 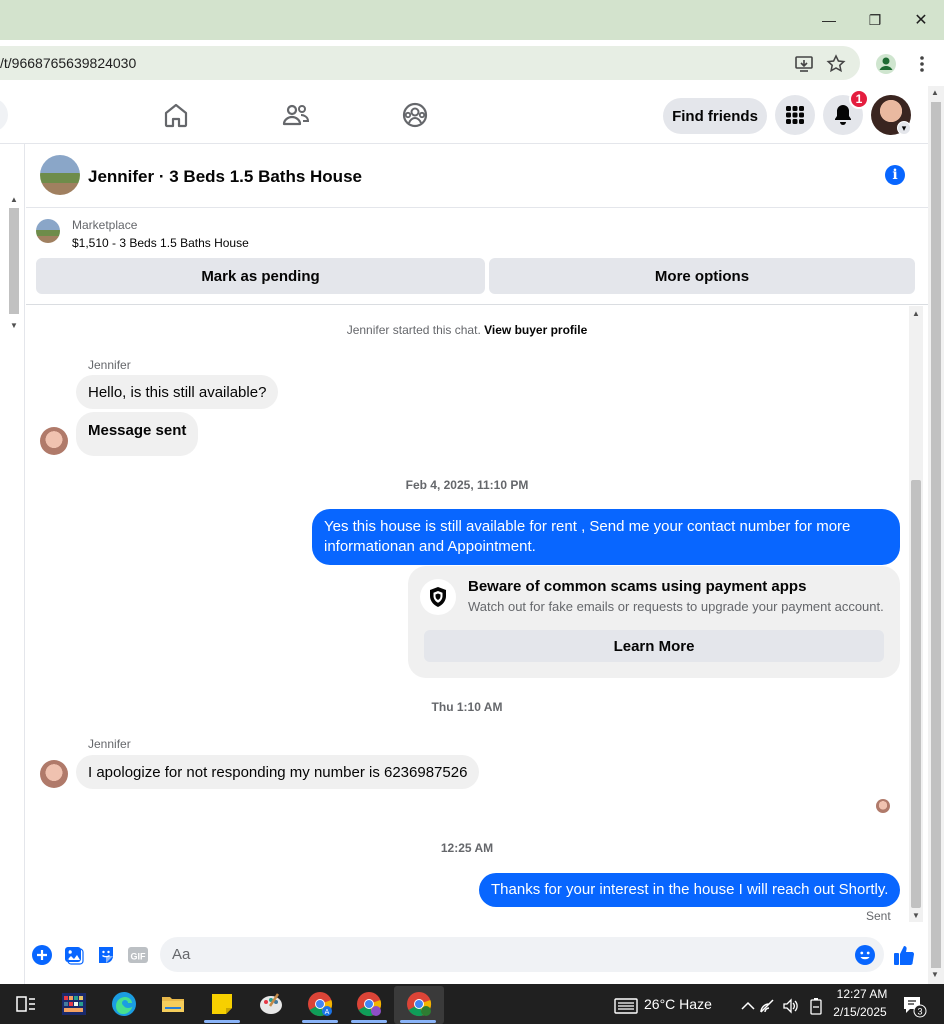 What do you see at coordinates (438, 597) in the screenshot?
I see `shield-icon` at bounding box center [438, 597].